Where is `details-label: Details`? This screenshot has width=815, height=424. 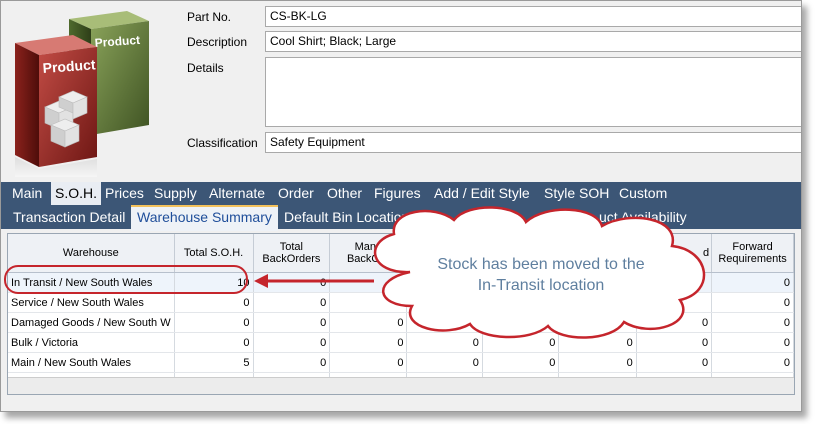
details-label: Details is located at coordinates (205, 68).